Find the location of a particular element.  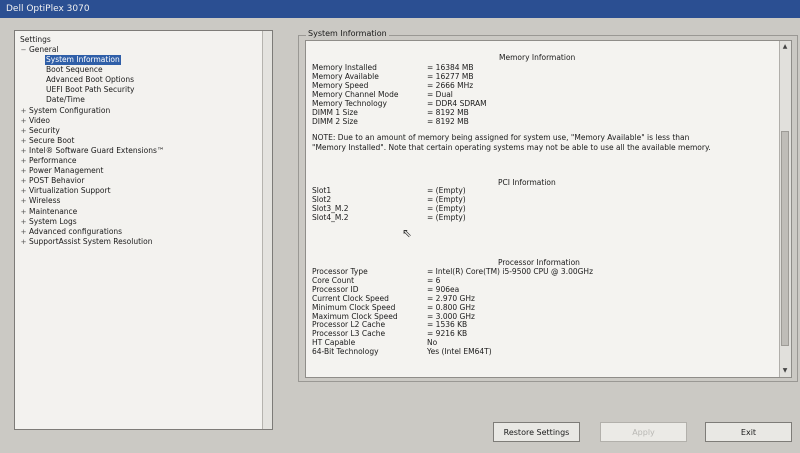

tree-item-security: + Security is located at coordinates (139, 131).